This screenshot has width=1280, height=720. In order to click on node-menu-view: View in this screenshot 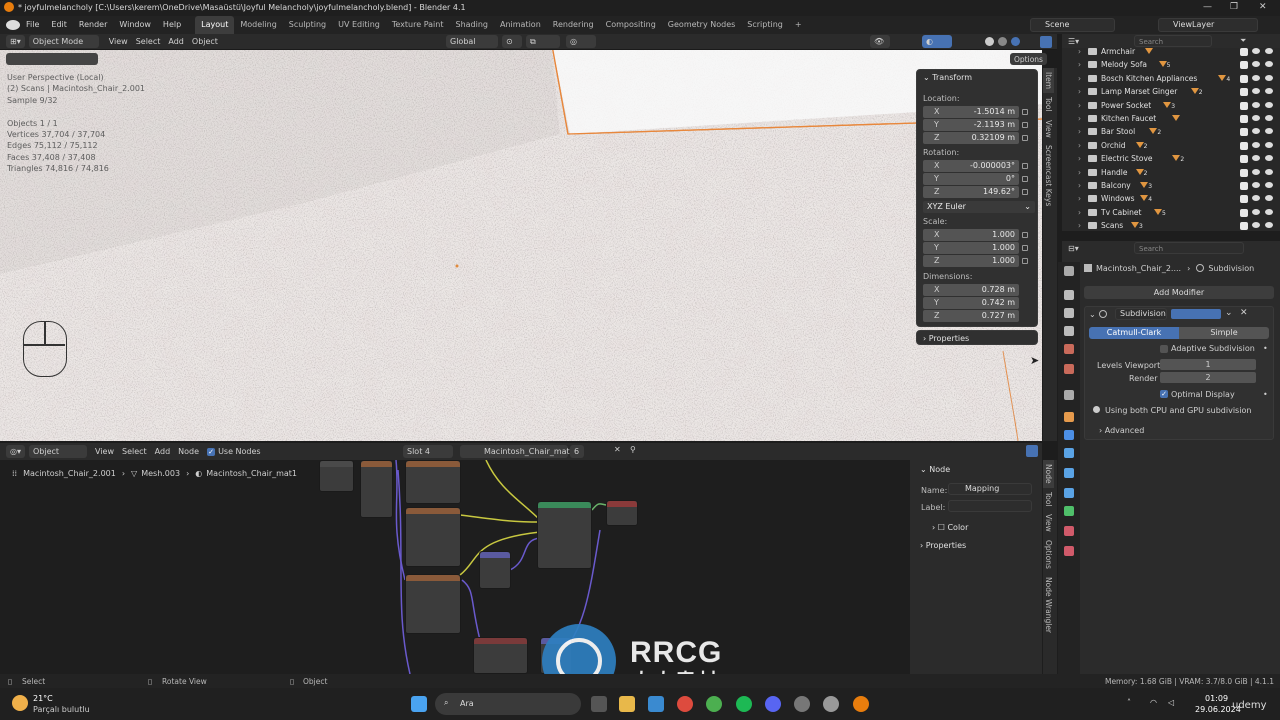, I will do `click(104, 451)`.